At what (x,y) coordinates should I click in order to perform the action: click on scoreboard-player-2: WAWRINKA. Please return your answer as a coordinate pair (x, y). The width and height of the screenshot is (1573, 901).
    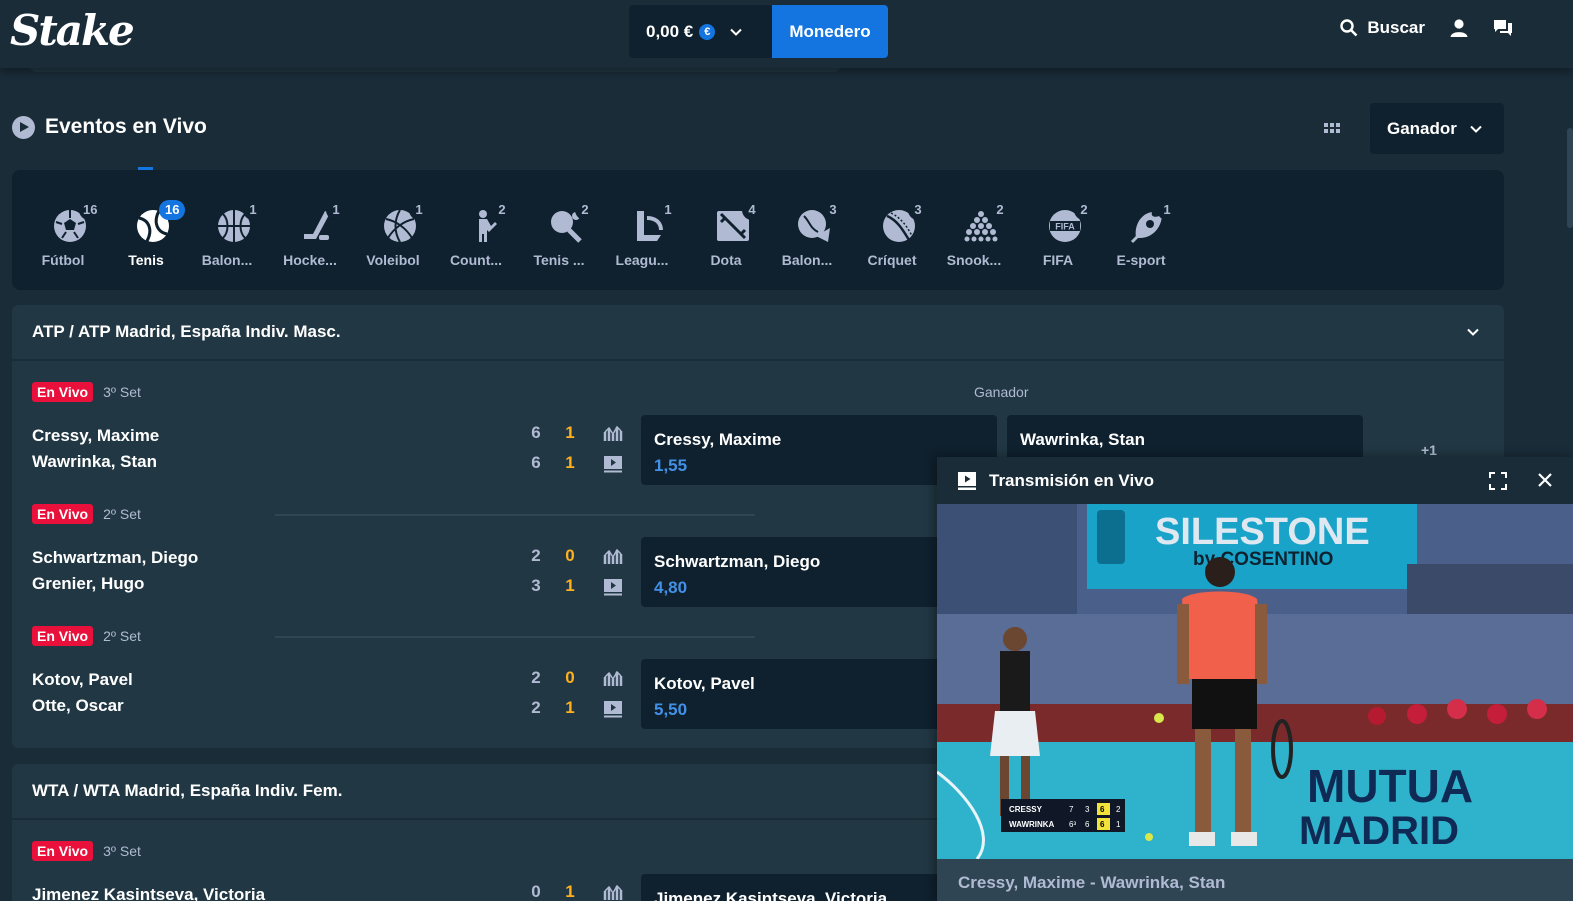
    Looking at the image, I should click on (1032, 824).